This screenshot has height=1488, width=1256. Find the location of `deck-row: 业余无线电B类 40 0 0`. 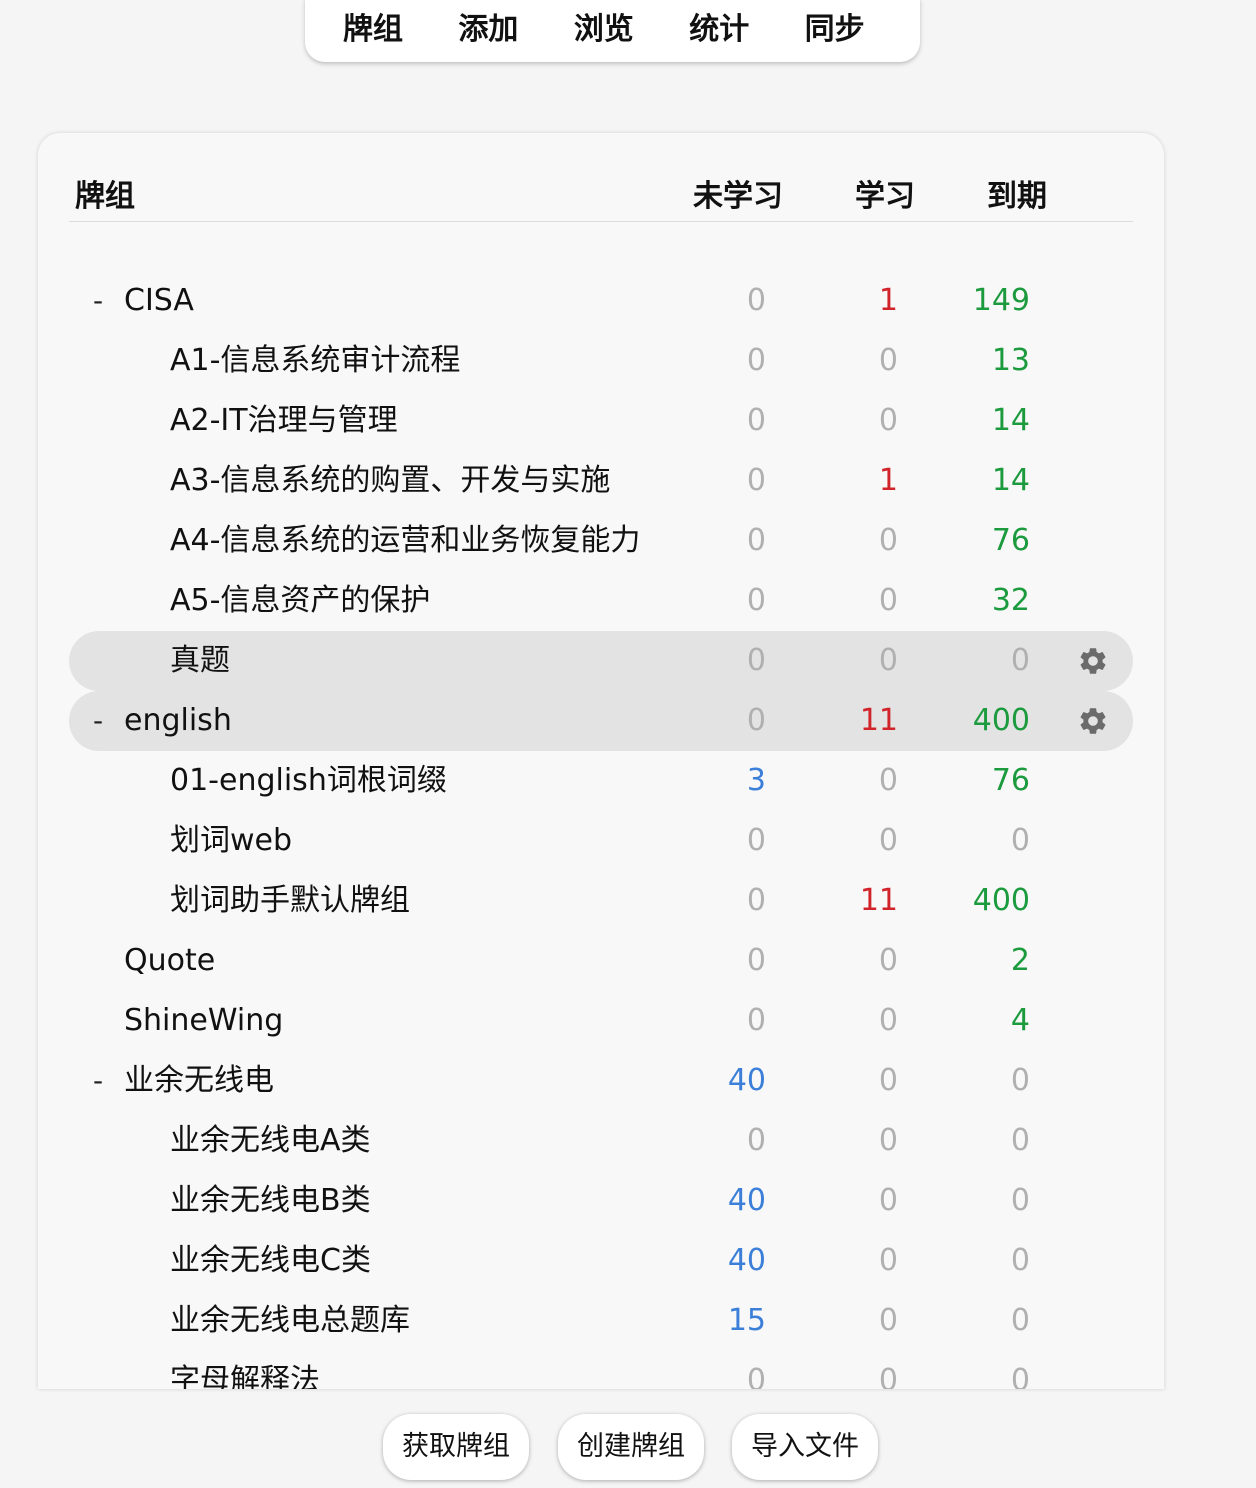

deck-row: 业余无线电B类 40 0 0 is located at coordinates (601, 1201).